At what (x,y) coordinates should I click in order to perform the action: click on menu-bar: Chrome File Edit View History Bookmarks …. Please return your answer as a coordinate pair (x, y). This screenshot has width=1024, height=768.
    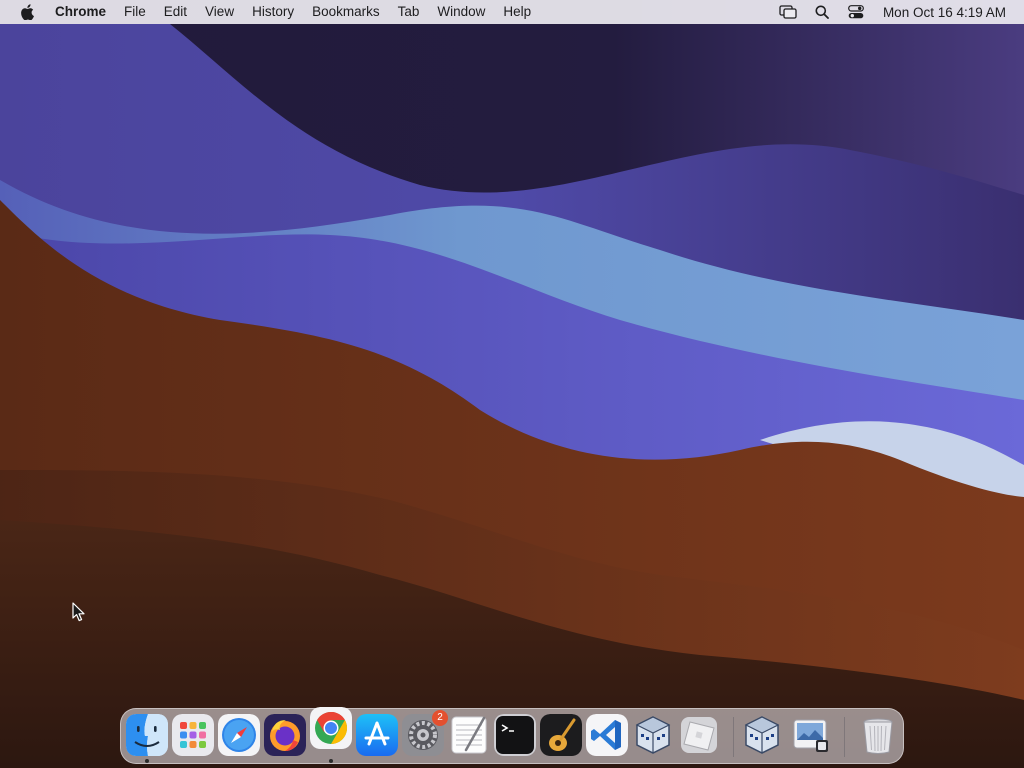
    Looking at the image, I should click on (512, 12).